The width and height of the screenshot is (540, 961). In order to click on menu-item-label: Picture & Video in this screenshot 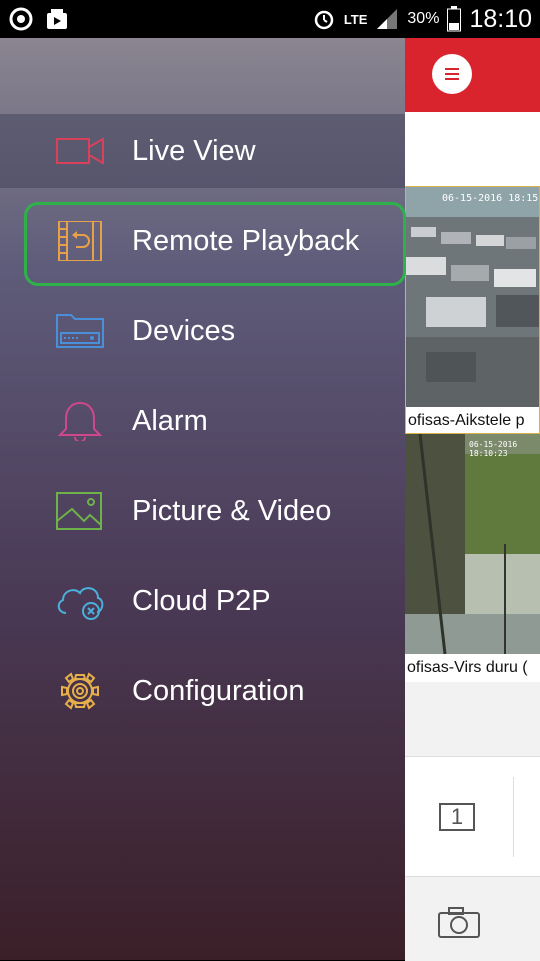, I will do `click(232, 511)`.